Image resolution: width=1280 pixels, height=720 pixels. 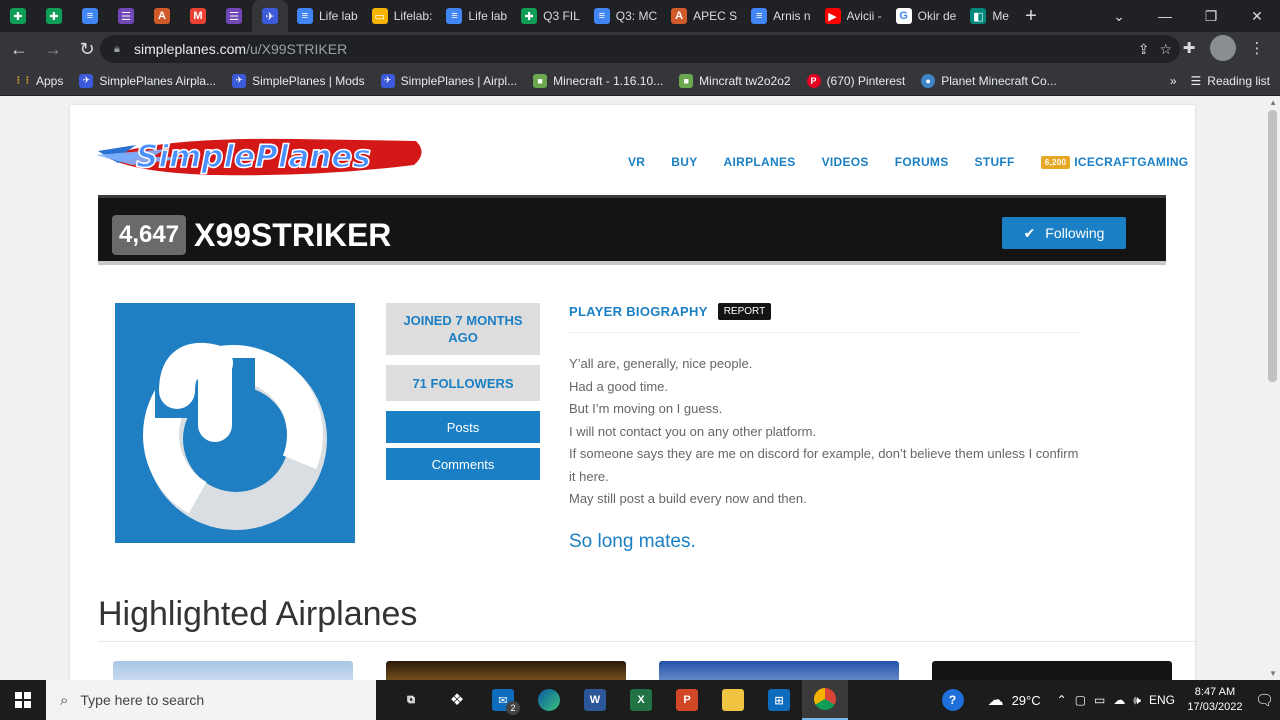 I want to click on tab-search-icon: ⌄, so click(x=1119, y=16).